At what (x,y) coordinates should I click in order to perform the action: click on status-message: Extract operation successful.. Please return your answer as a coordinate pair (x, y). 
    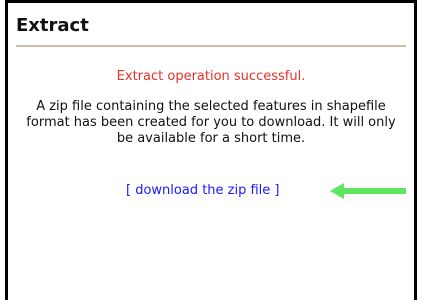
    Looking at the image, I should click on (211, 76).